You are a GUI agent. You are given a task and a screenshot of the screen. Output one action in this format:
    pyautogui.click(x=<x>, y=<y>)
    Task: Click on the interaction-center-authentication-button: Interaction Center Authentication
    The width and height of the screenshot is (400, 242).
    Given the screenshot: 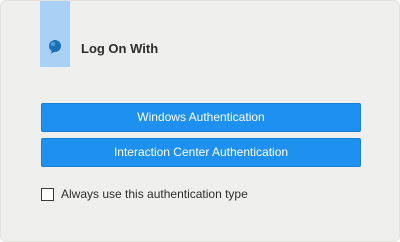 What is the action you would take?
    pyautogui.click(x=201, y=152)
    